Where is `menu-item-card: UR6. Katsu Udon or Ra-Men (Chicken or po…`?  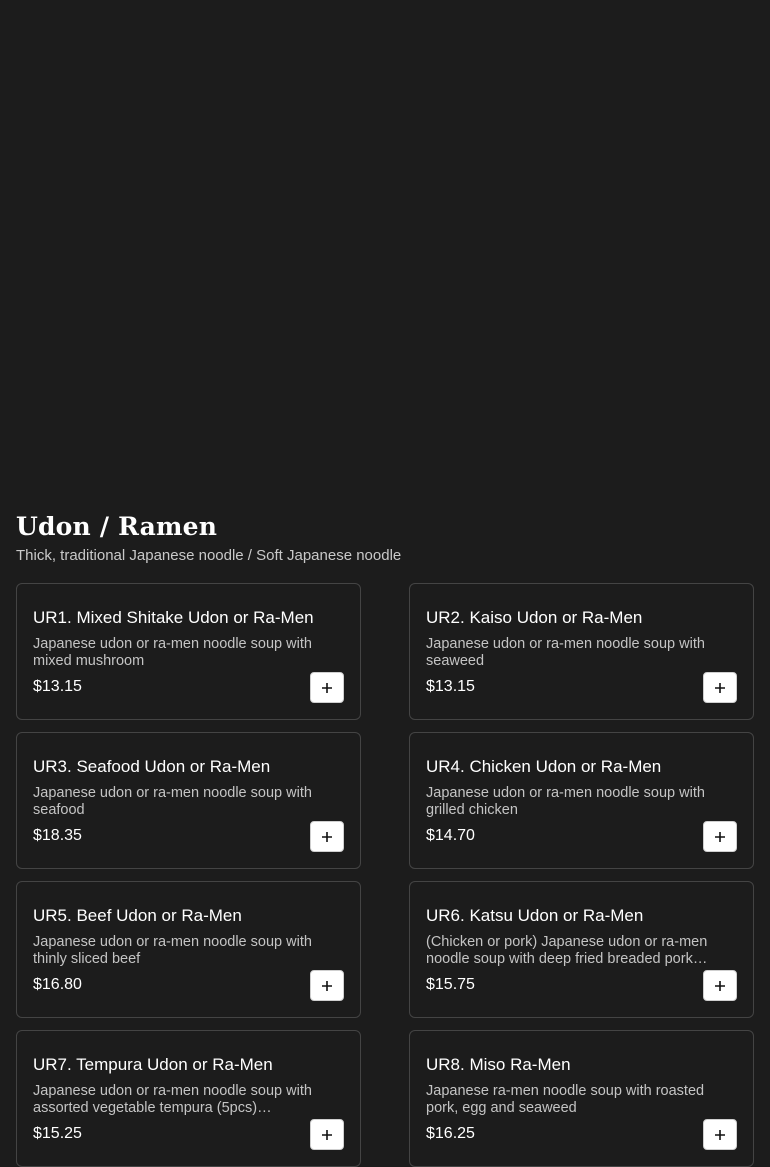
menu-item-card: UR6. Katsu Udon or Ra-Men (Chicken or po… is located at coordinates (581, 949).